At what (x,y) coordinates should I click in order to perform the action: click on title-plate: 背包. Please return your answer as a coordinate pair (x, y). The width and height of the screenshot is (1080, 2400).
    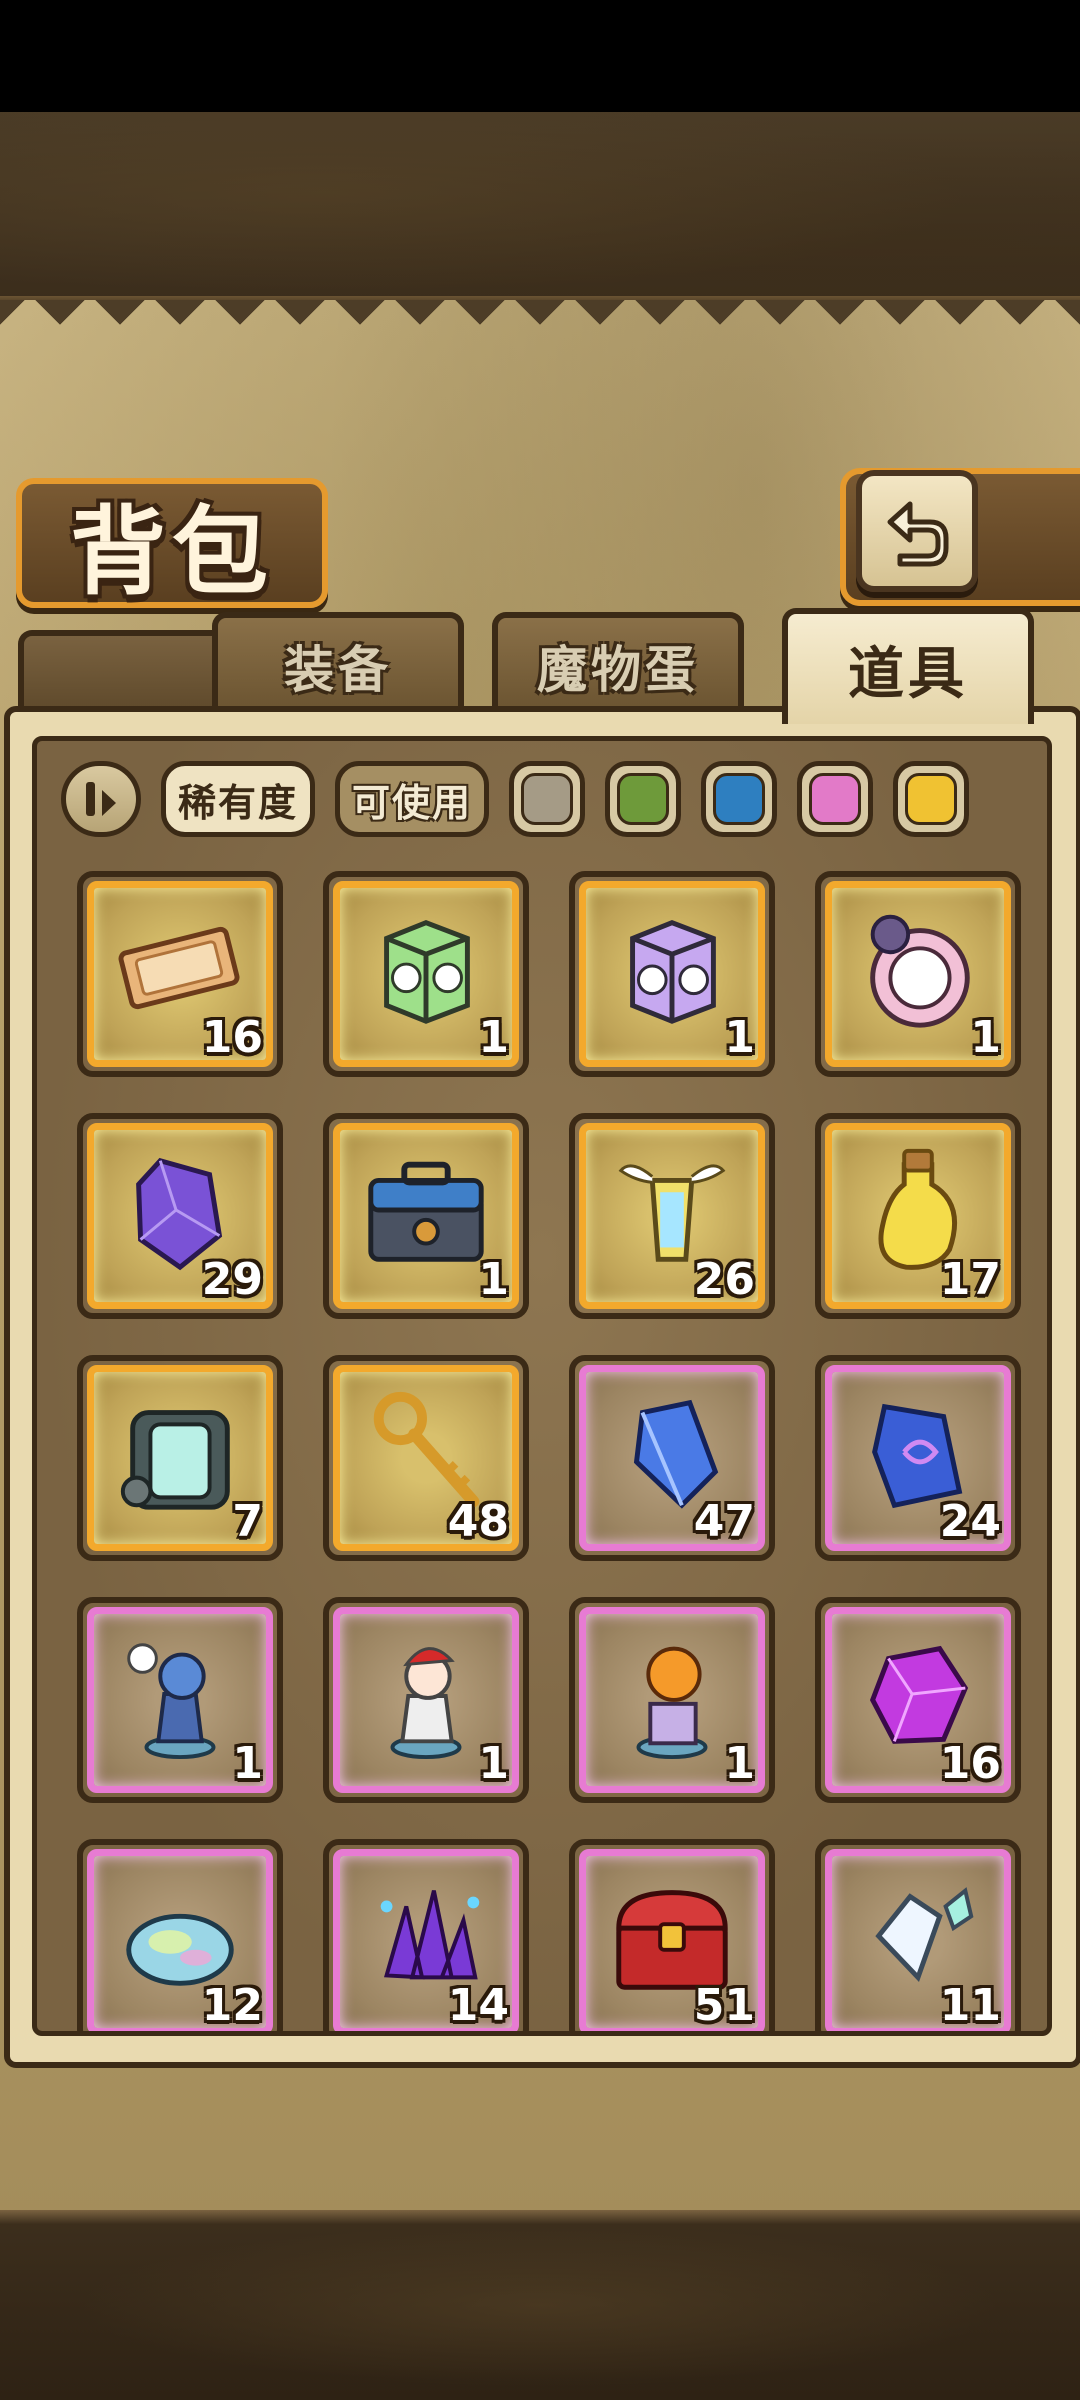
    Looking at the image, I should click on (172, 543).